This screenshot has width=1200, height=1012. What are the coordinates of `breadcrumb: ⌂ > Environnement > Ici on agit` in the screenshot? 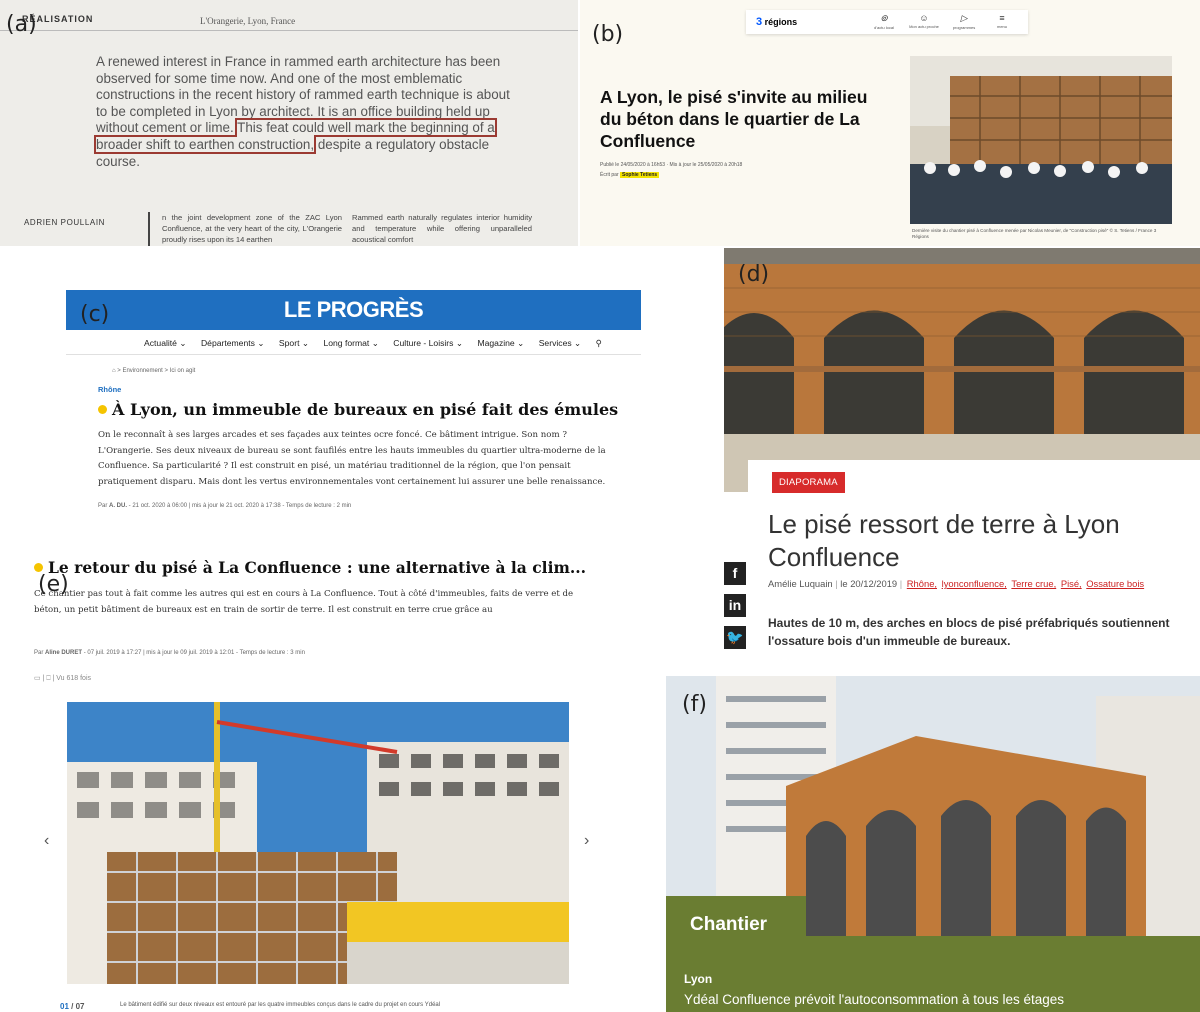 It's located at (153, 371).